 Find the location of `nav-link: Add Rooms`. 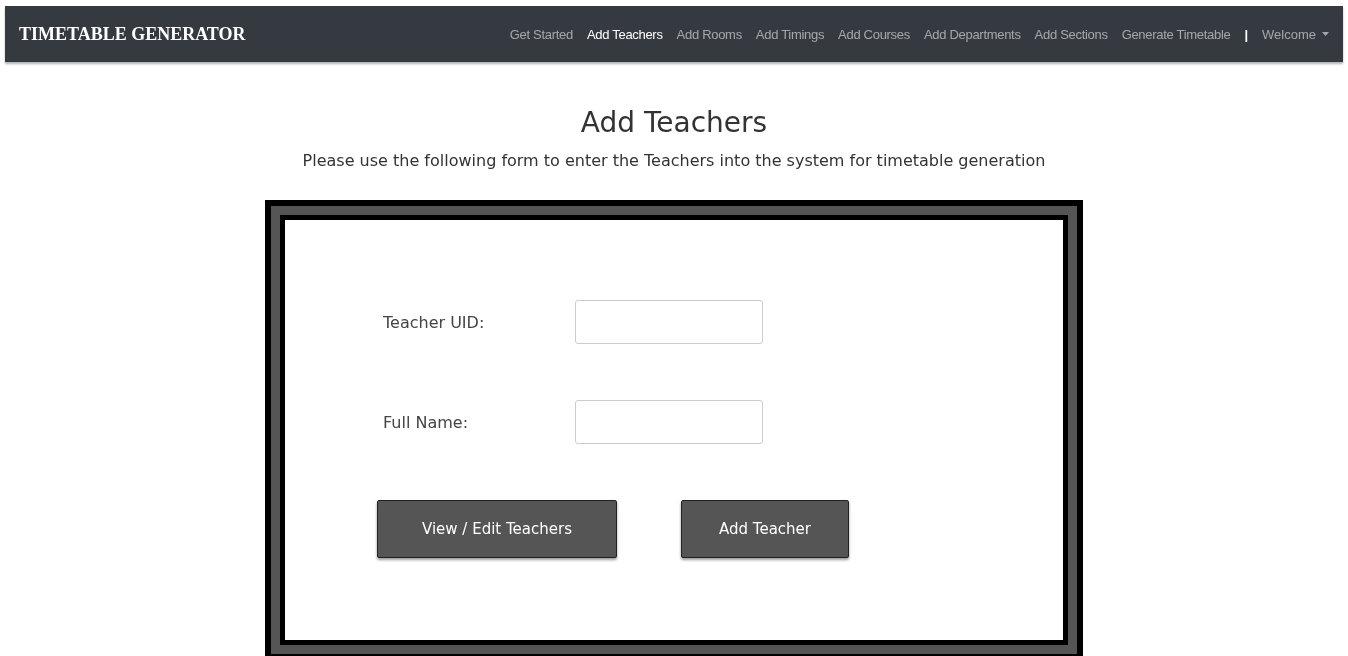

nav-link: Add Rooms is located at coordinates (709, 34).